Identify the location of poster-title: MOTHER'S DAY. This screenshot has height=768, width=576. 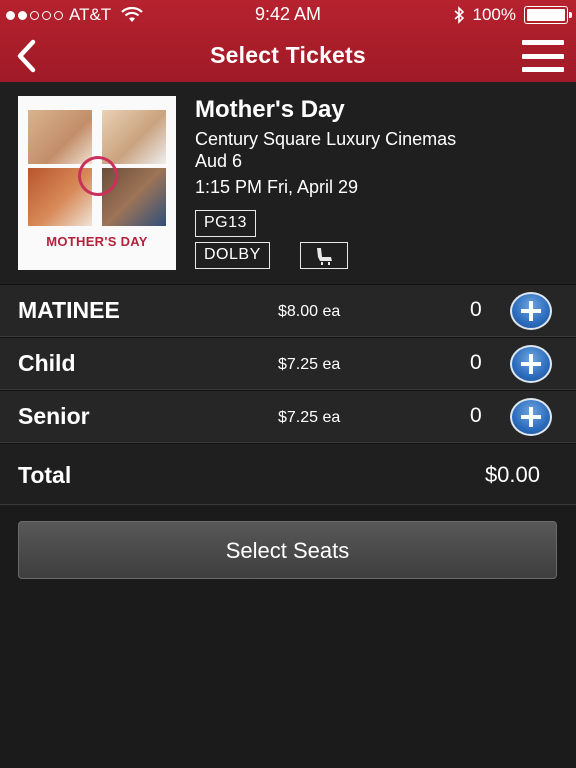
(97, 241).